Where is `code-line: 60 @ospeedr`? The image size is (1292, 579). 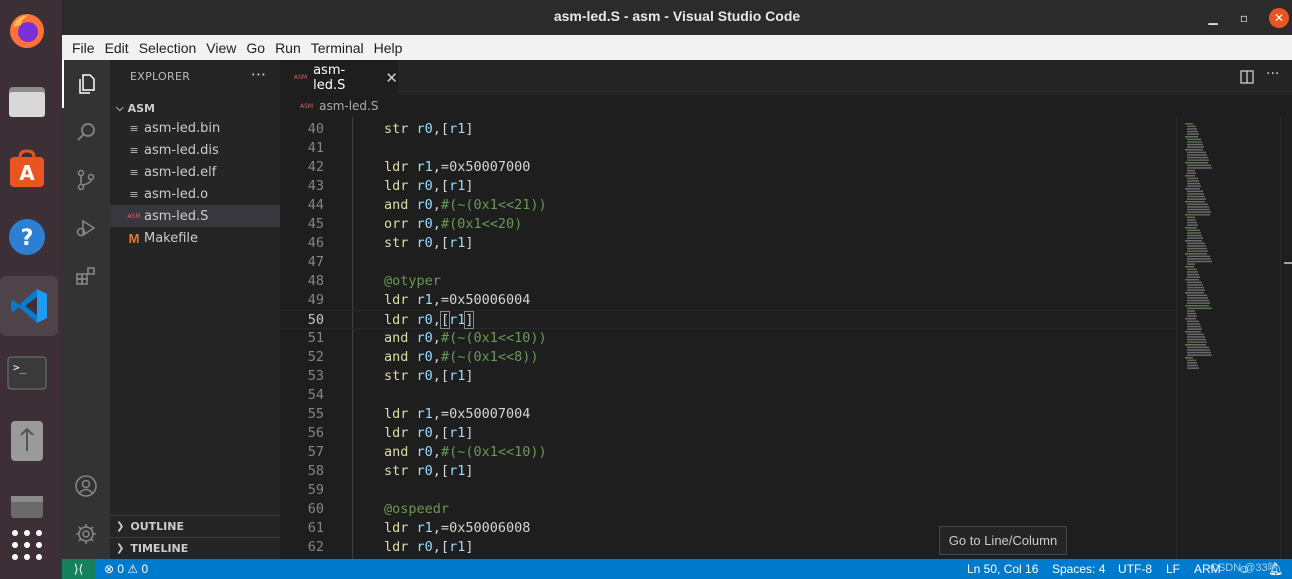
code-line: 60 @ospeedr is located at coordinates (728, 509).